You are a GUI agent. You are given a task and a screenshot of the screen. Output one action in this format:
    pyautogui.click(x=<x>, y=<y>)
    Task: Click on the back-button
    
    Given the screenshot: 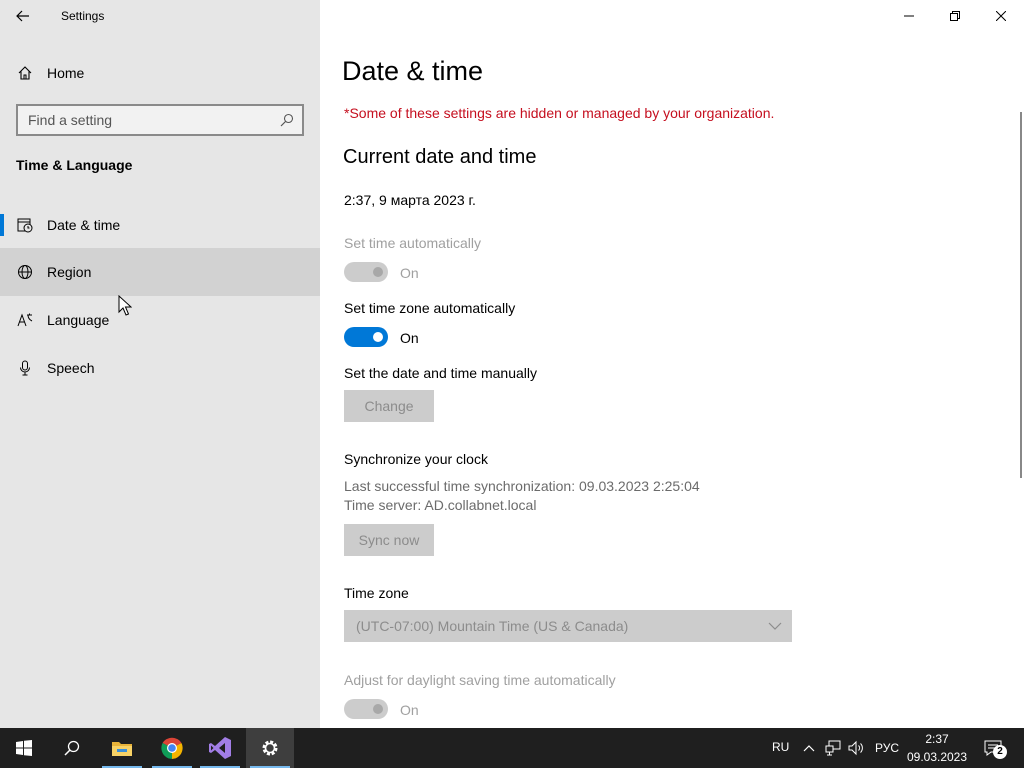 What is the action you would take?
    pyautogui.click(x=23, y=16)
    